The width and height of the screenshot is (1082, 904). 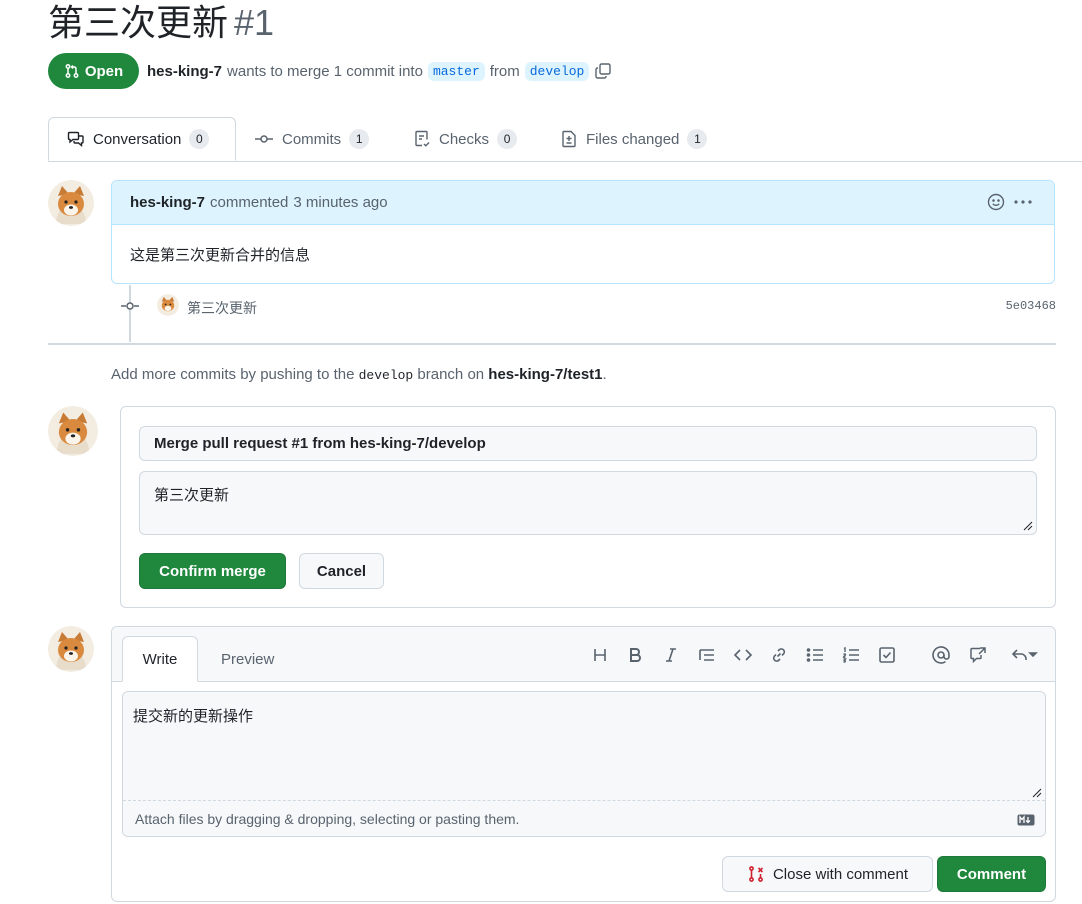 What do you see at coordinates (504, 71) in the screenshot?
I see `pr-from-text: from` at bounding box center [504, 71].